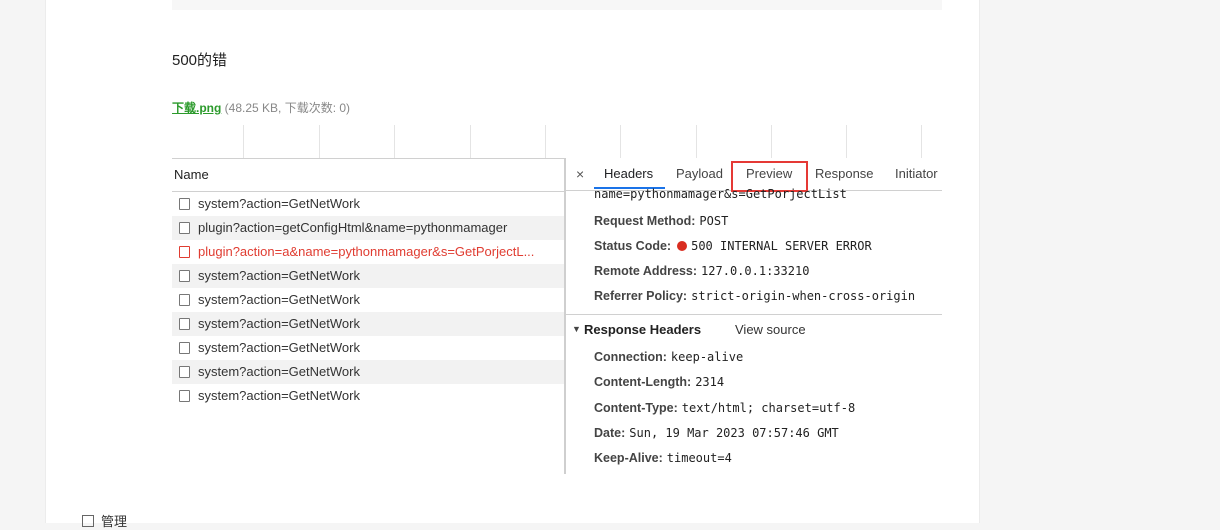  Describe the element at coordinates (682, 246) in the screenshot. I see `red-status-dot-icon` at that location.